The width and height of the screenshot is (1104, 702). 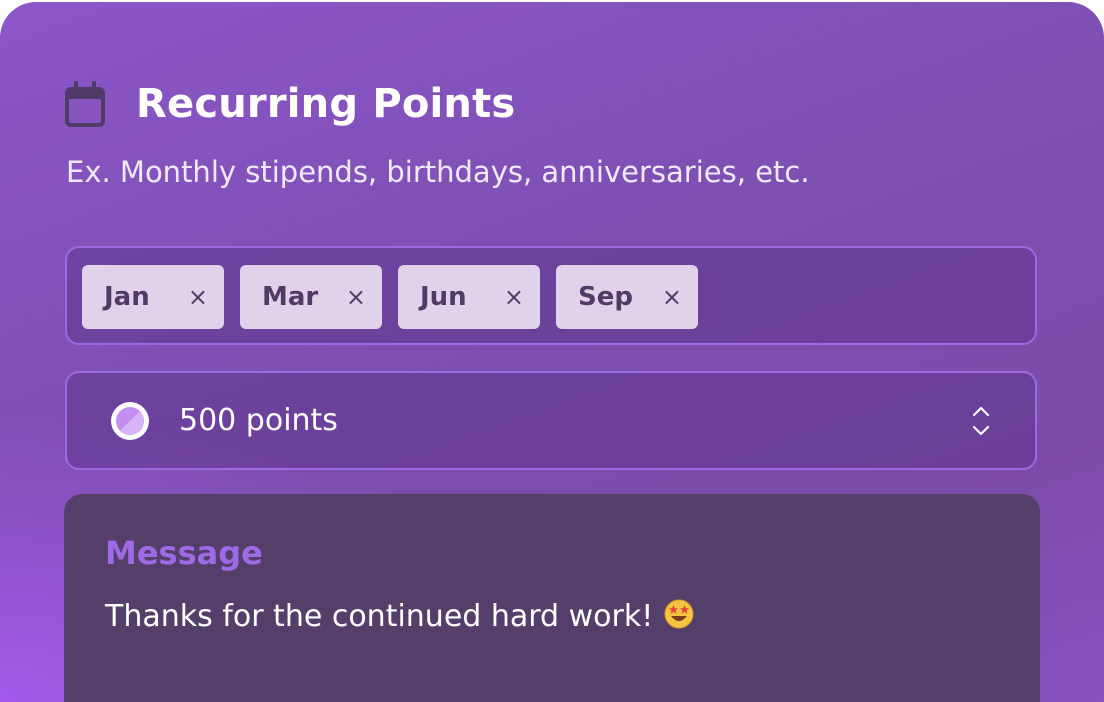 I want to click on page-title: Recurring Points, so click(x=326, y=104).